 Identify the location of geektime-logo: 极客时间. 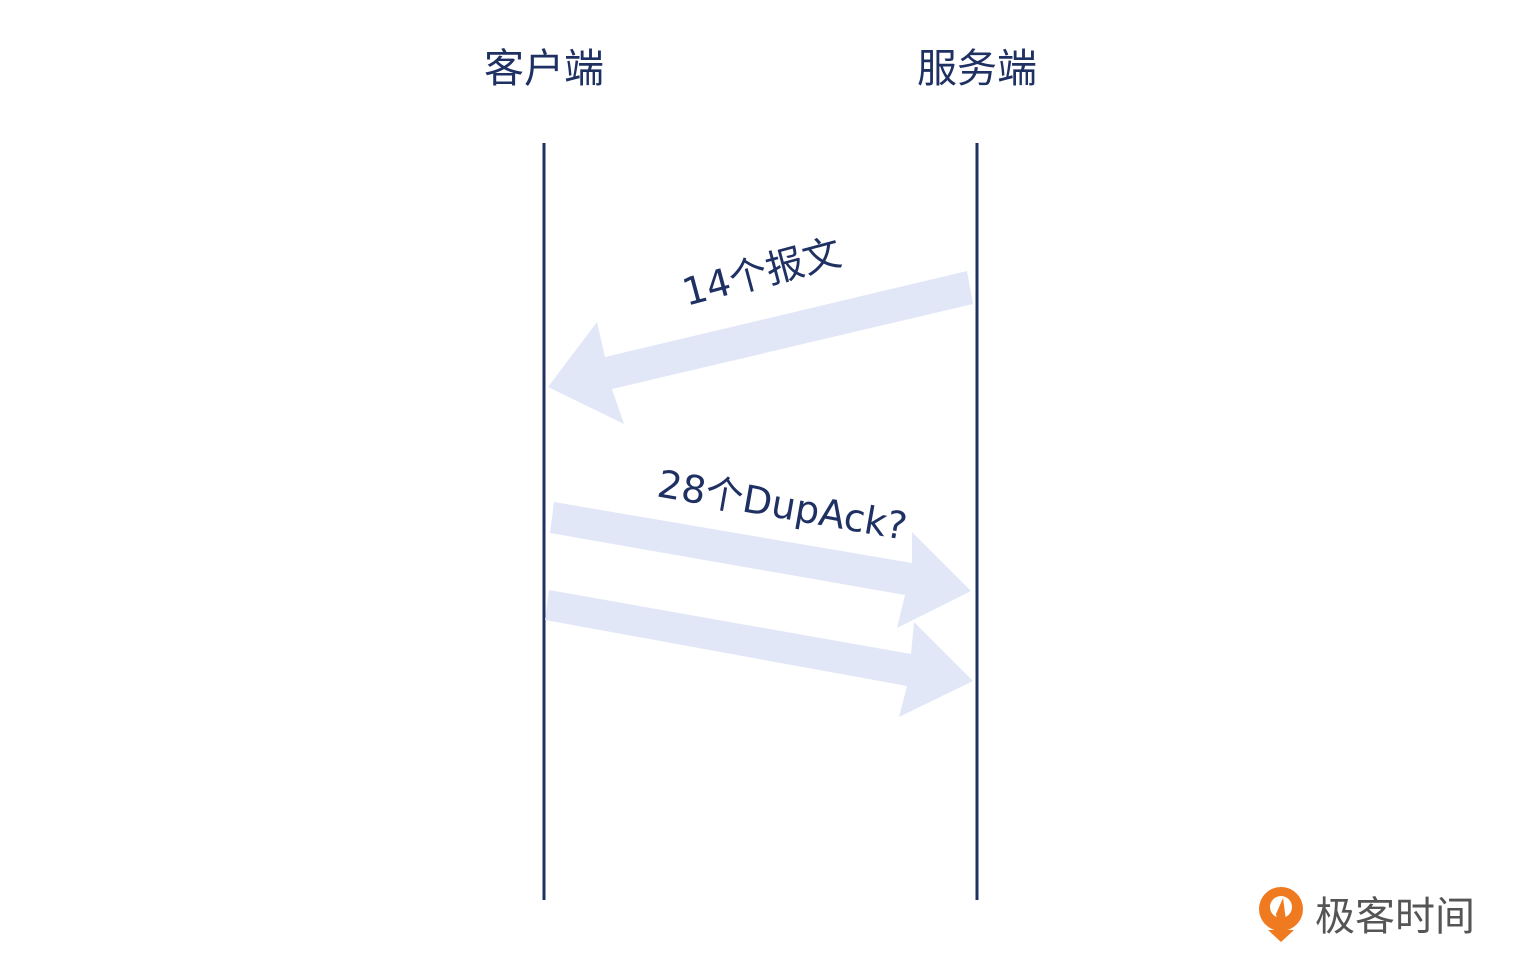
(1367, 914).